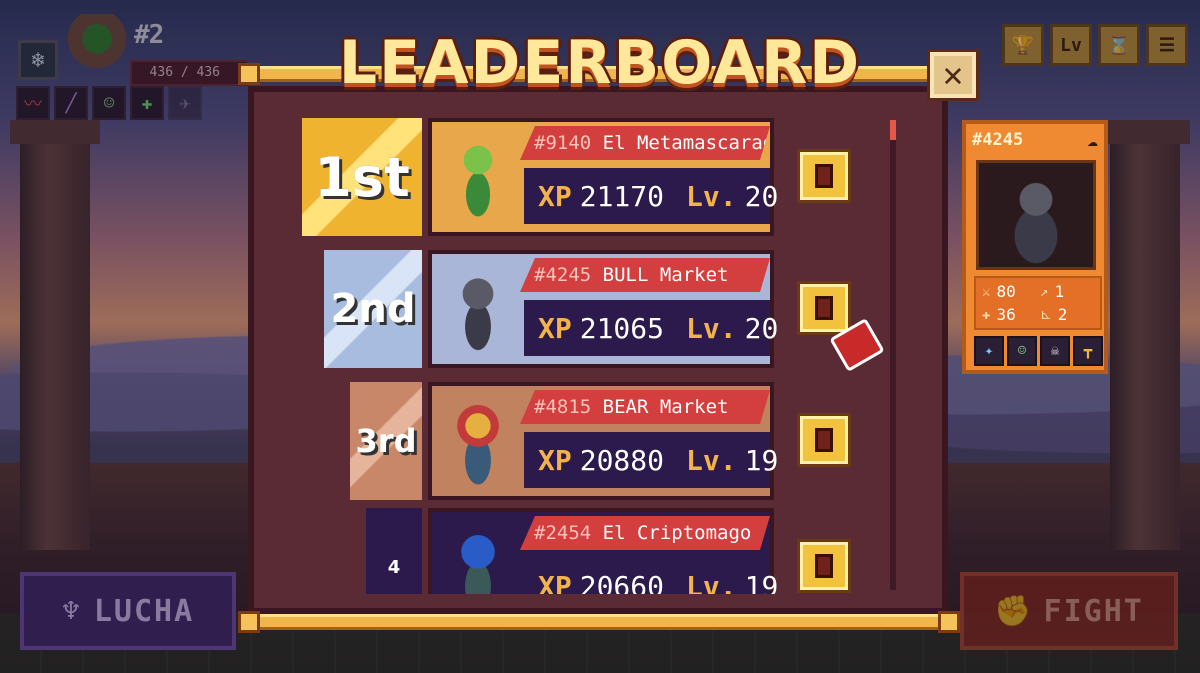  Describe the element at coordinates (373, 309) in the screenshot. I see `rank-badge: 2nd` at that location.